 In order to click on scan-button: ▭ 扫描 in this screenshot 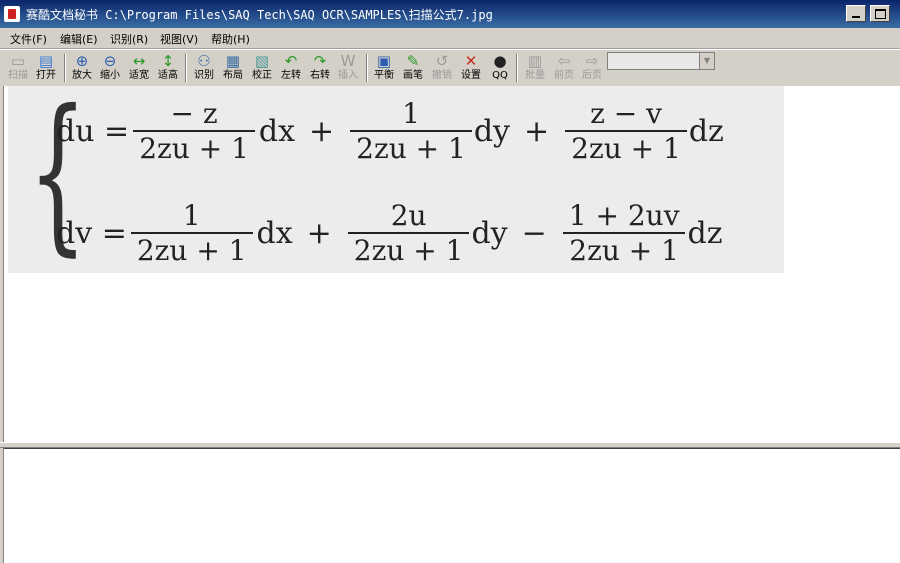, I will do `click(18, 68)`.